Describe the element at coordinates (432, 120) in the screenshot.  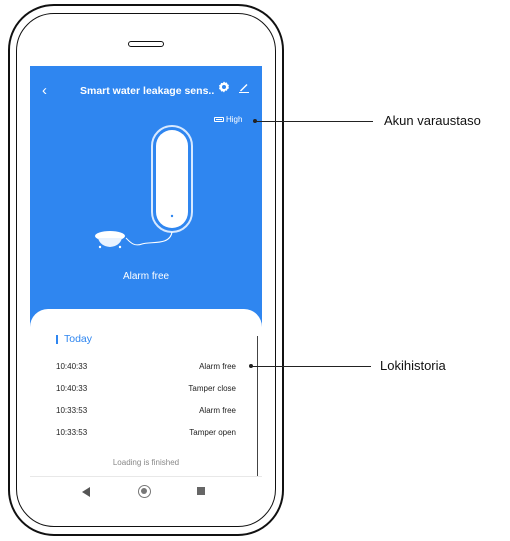
I see `battery-callout-label: Akun varaustaso` at that location.